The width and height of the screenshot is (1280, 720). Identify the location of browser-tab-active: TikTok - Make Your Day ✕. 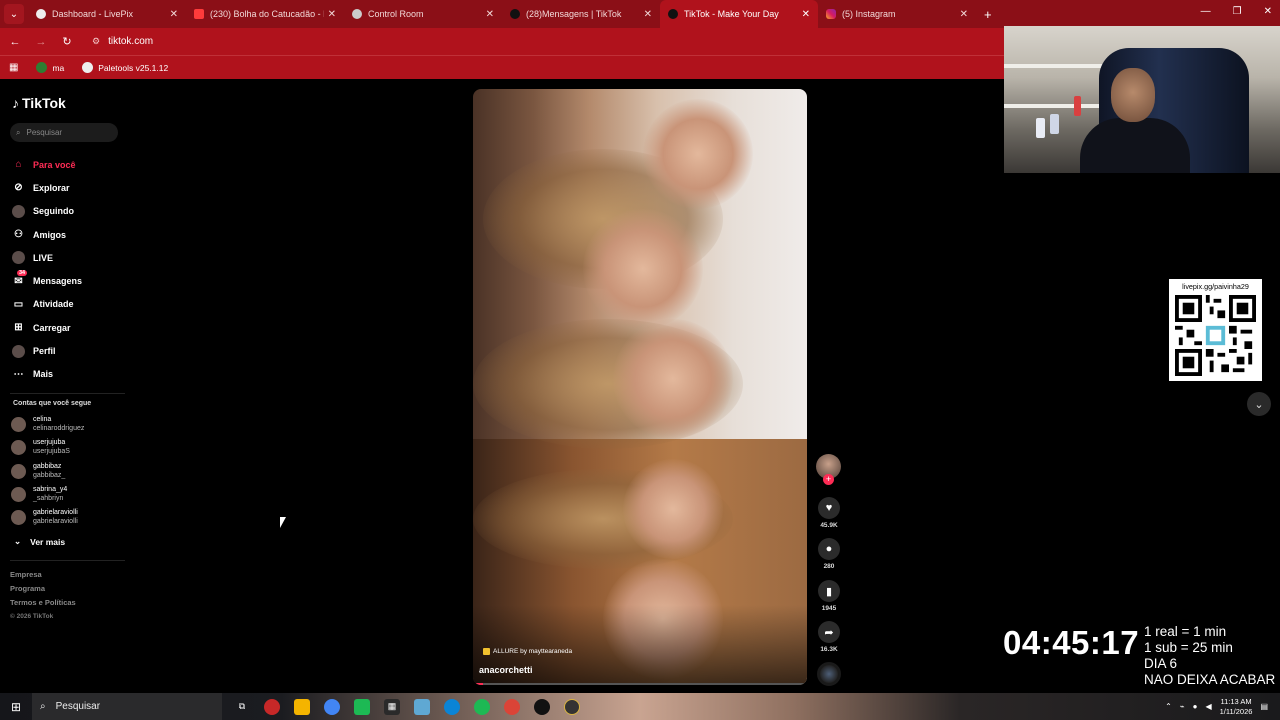
(739, 14).